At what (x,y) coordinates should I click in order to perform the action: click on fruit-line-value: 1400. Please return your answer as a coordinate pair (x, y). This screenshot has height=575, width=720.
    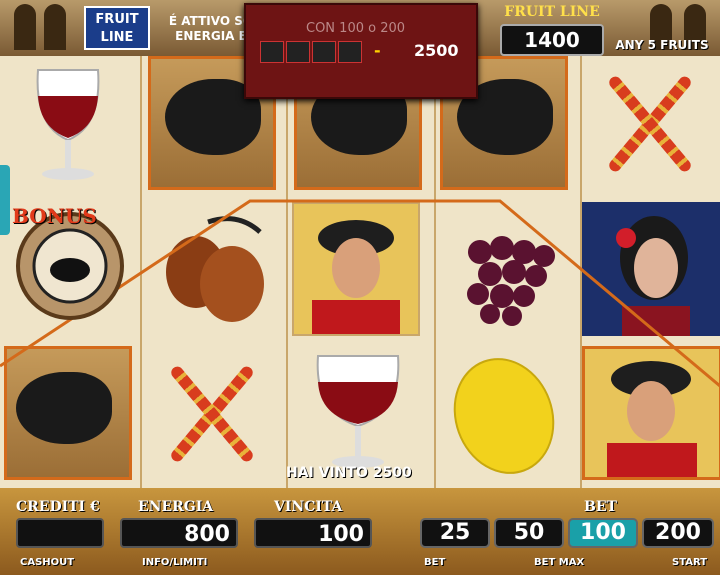
    Looking at the image, I should click on (552, 40).